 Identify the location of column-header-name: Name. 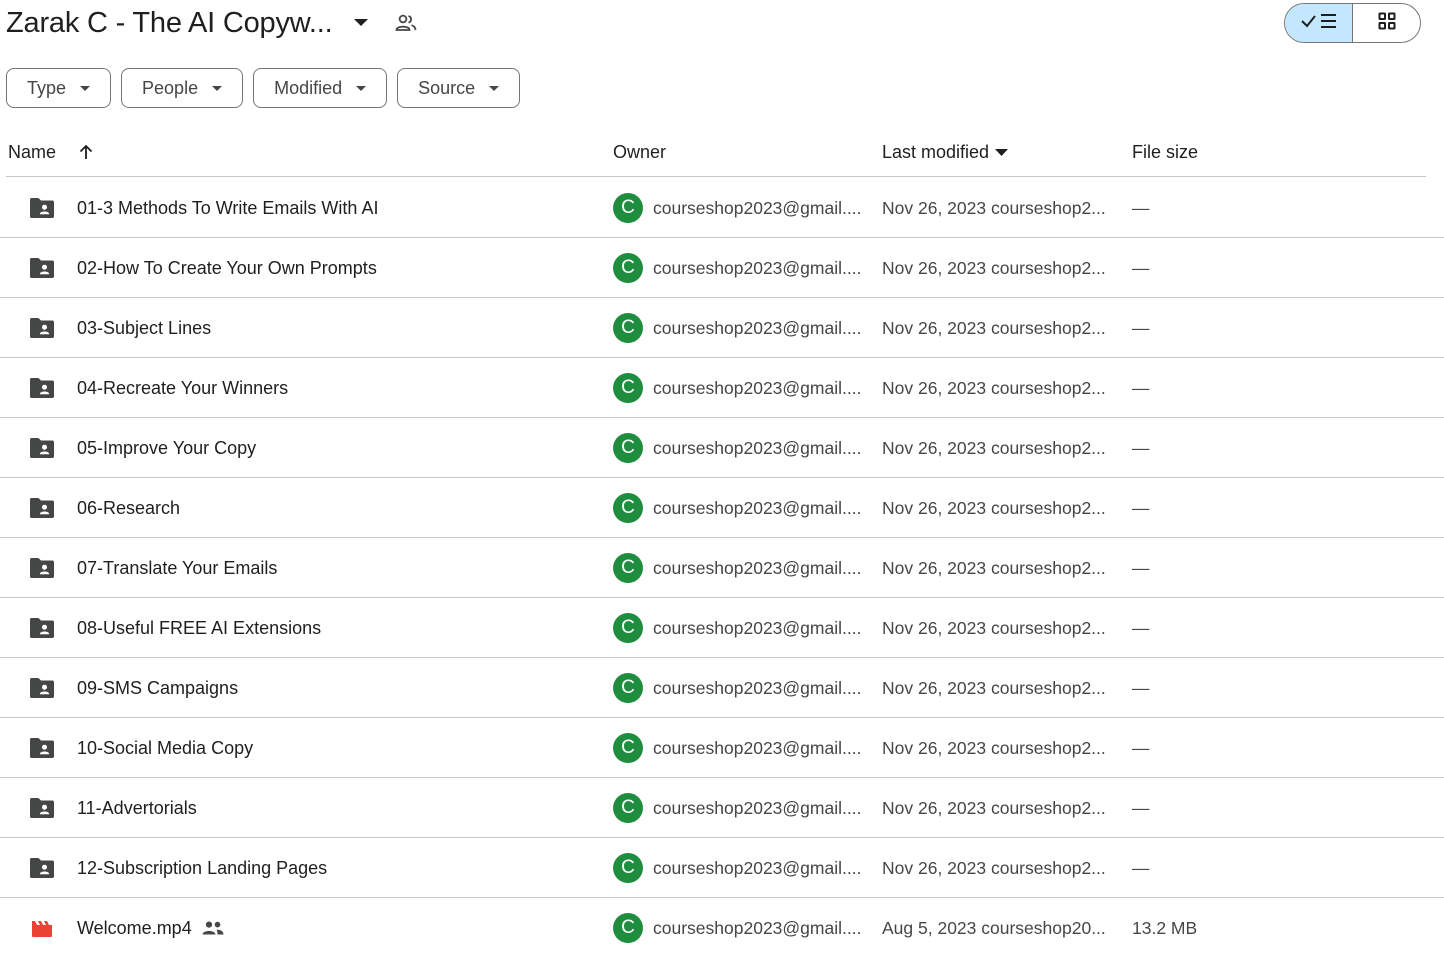
(51, 152).